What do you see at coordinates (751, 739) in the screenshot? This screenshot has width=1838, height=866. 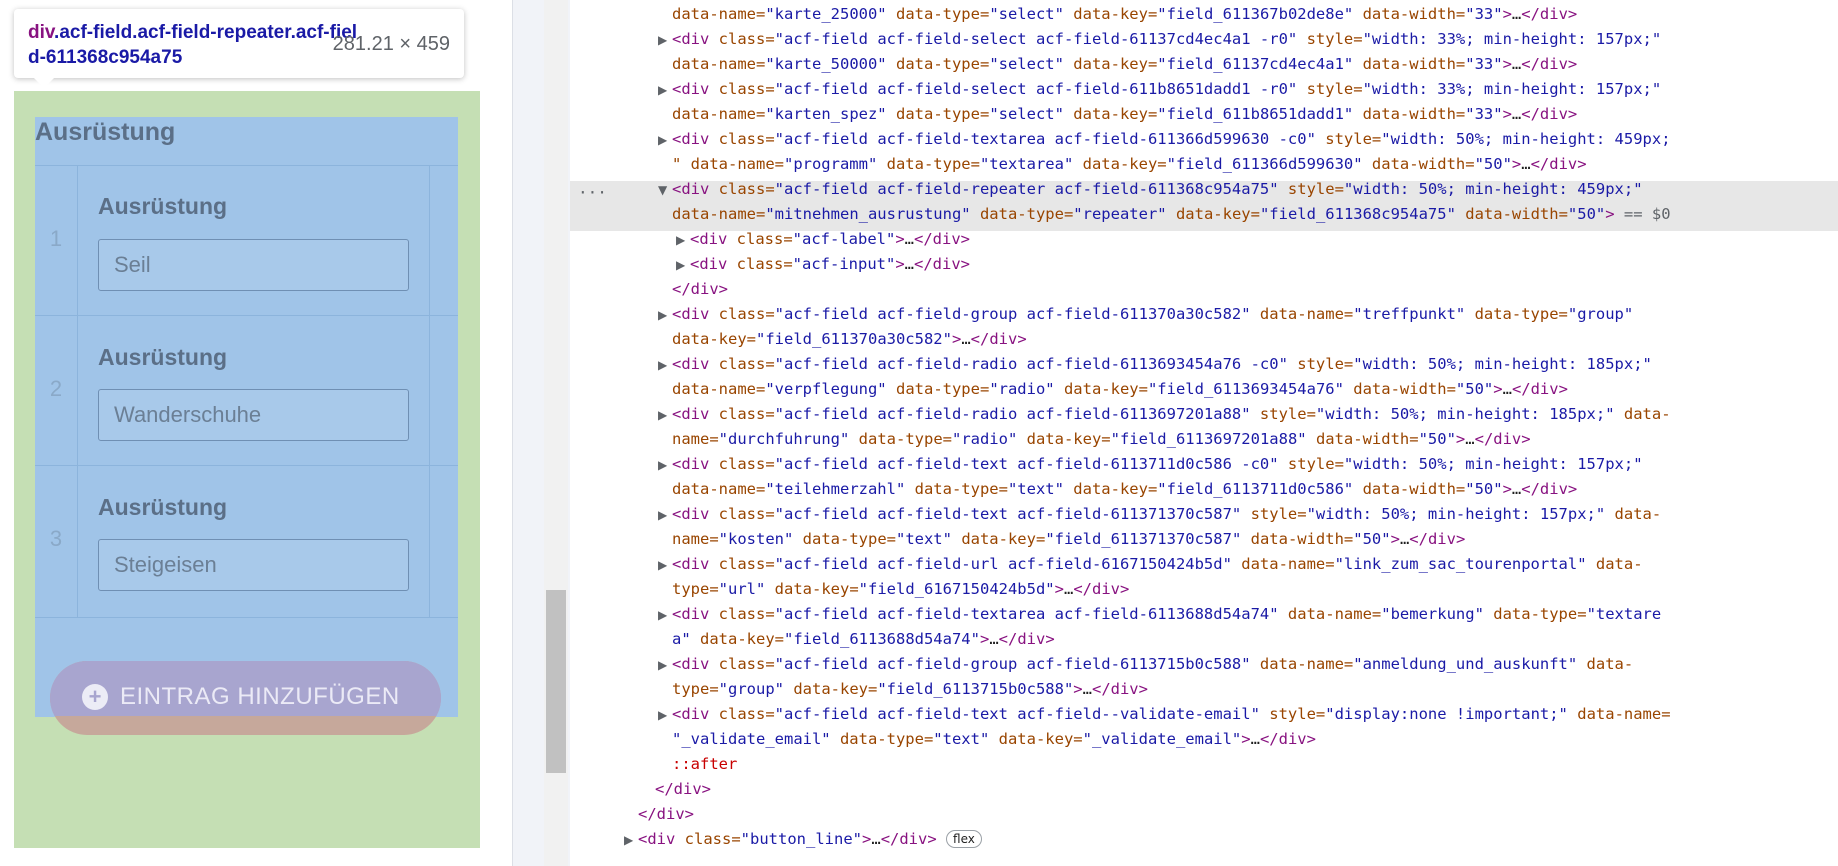 I see `attr-value: "_validate_email"` at bounding box center [751, 739].